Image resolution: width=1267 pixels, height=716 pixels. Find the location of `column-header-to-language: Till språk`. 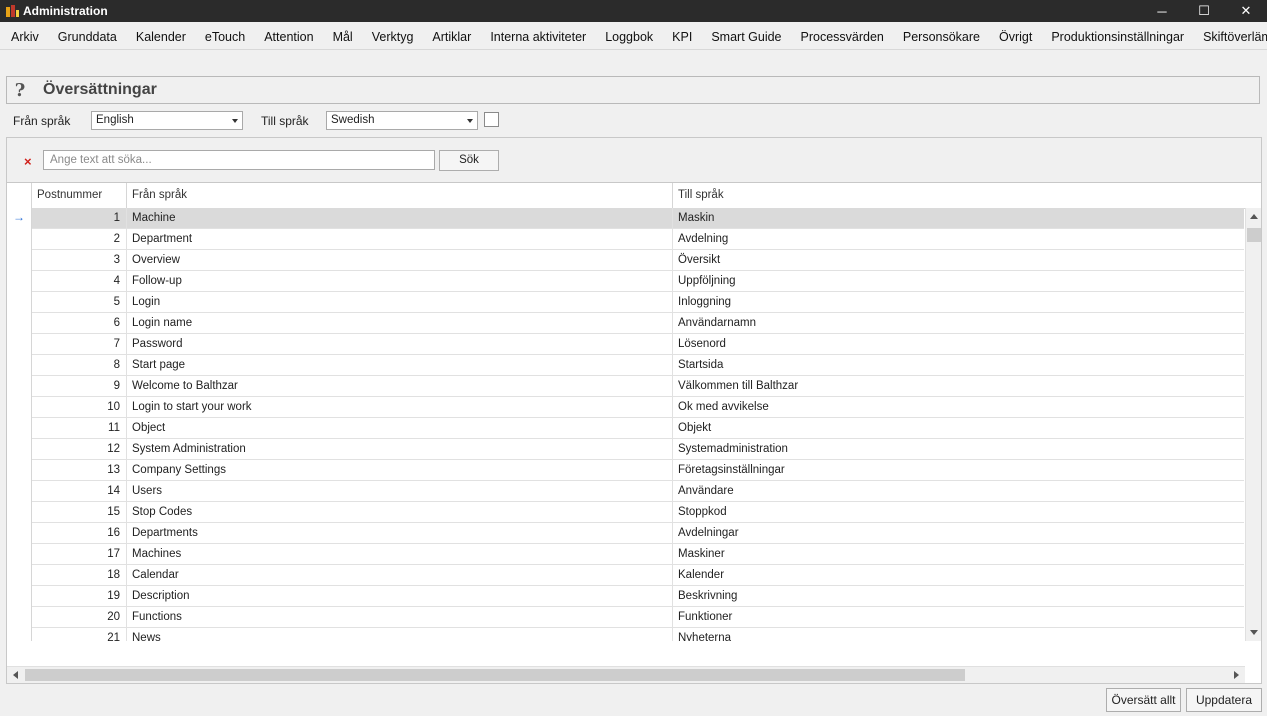

column-header-to-language: Till språk is located at coordinates (958, 195).